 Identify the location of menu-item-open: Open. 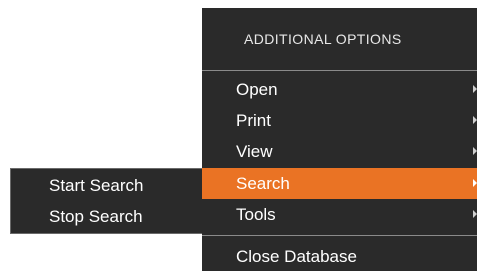
(339, 89).